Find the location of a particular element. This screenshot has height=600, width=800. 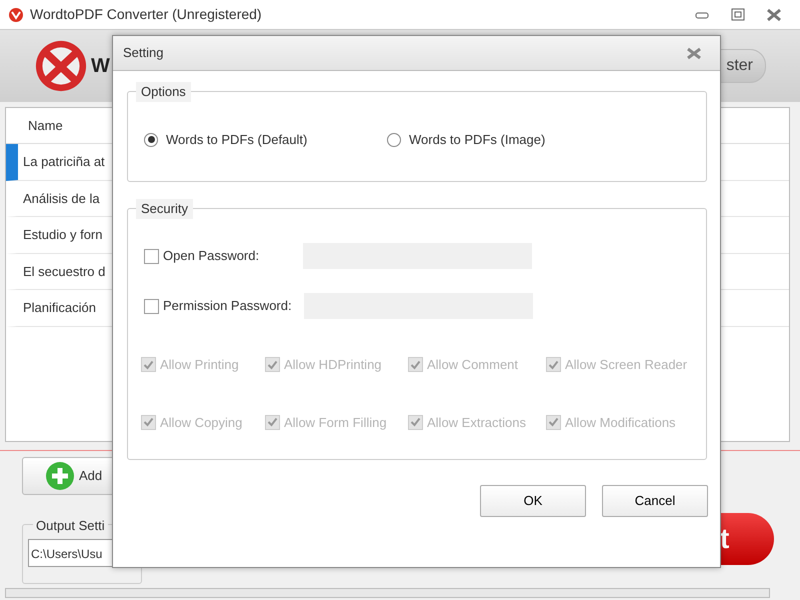

radio-label: Words to PDFs (Default) is located at coordinates (237, 140).